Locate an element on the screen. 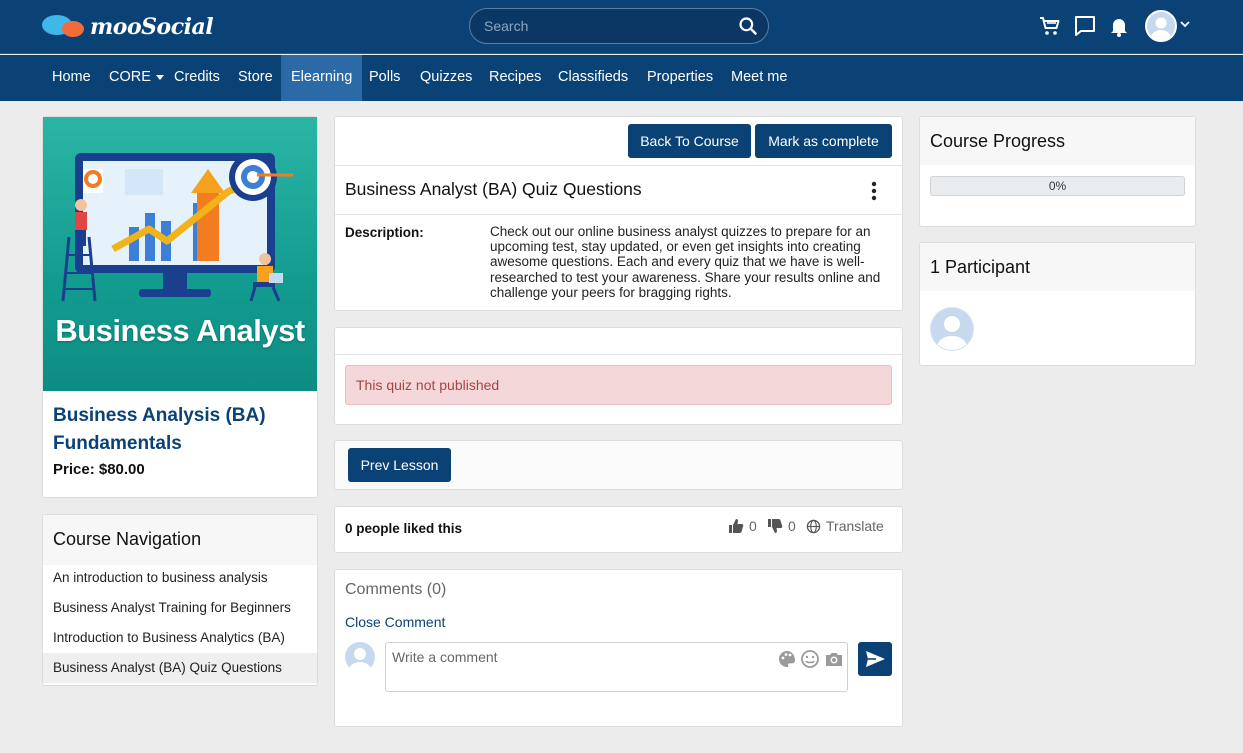 The image size is (1243, 753). course-image-caption: Business Analyst is located at coordinates (180, 330).